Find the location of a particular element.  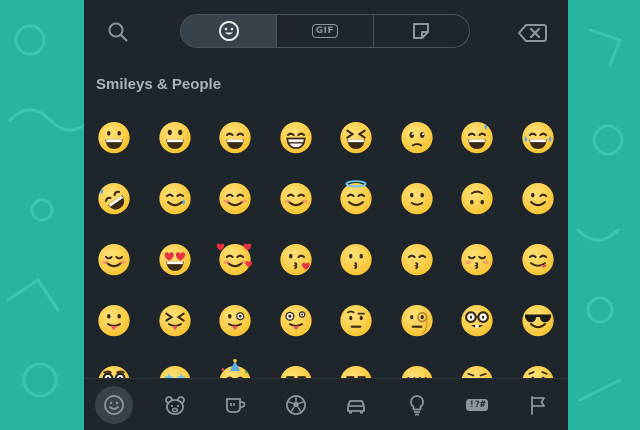

car-icon is located at coordinates (356, 407).